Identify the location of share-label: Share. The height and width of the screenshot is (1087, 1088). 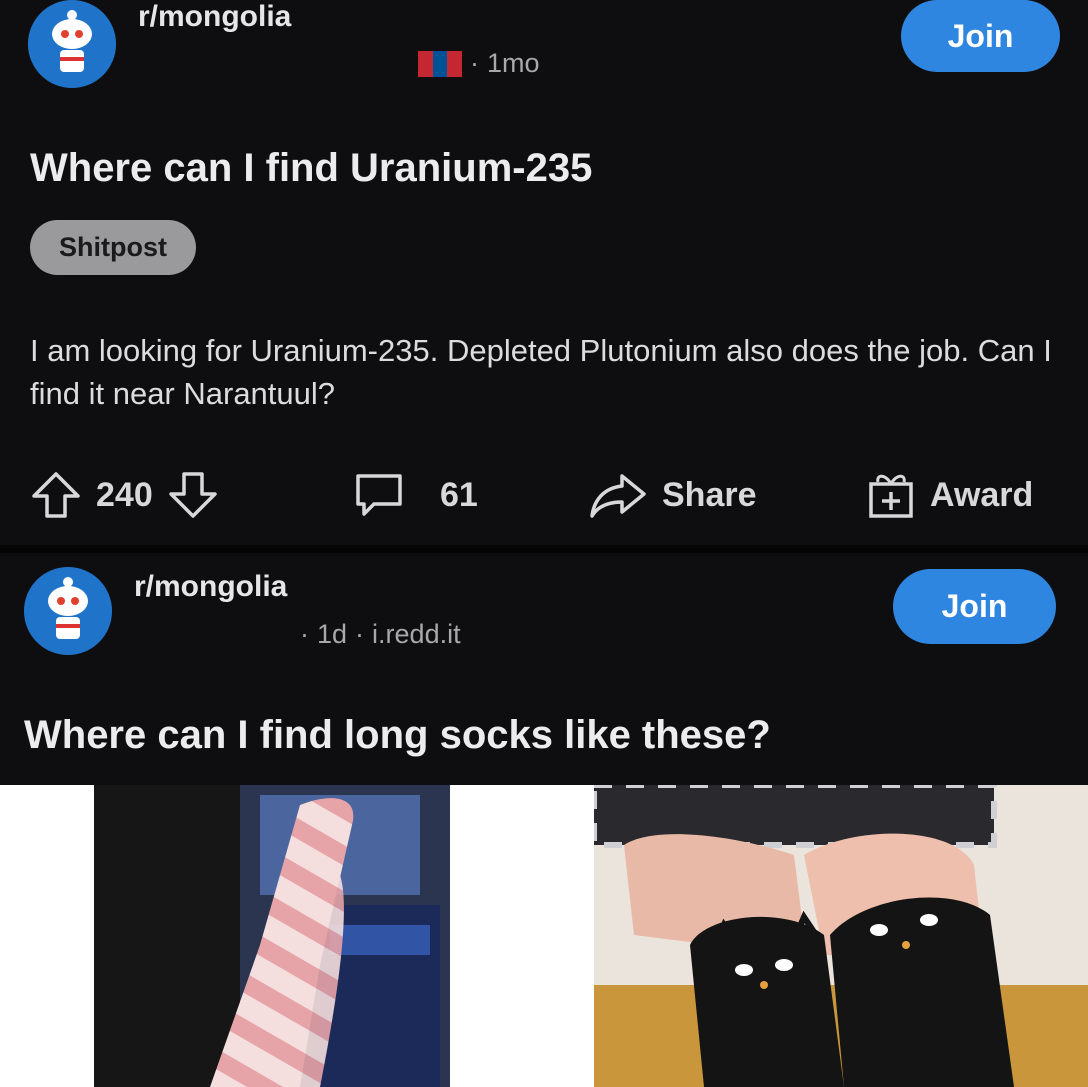
(709, 494).